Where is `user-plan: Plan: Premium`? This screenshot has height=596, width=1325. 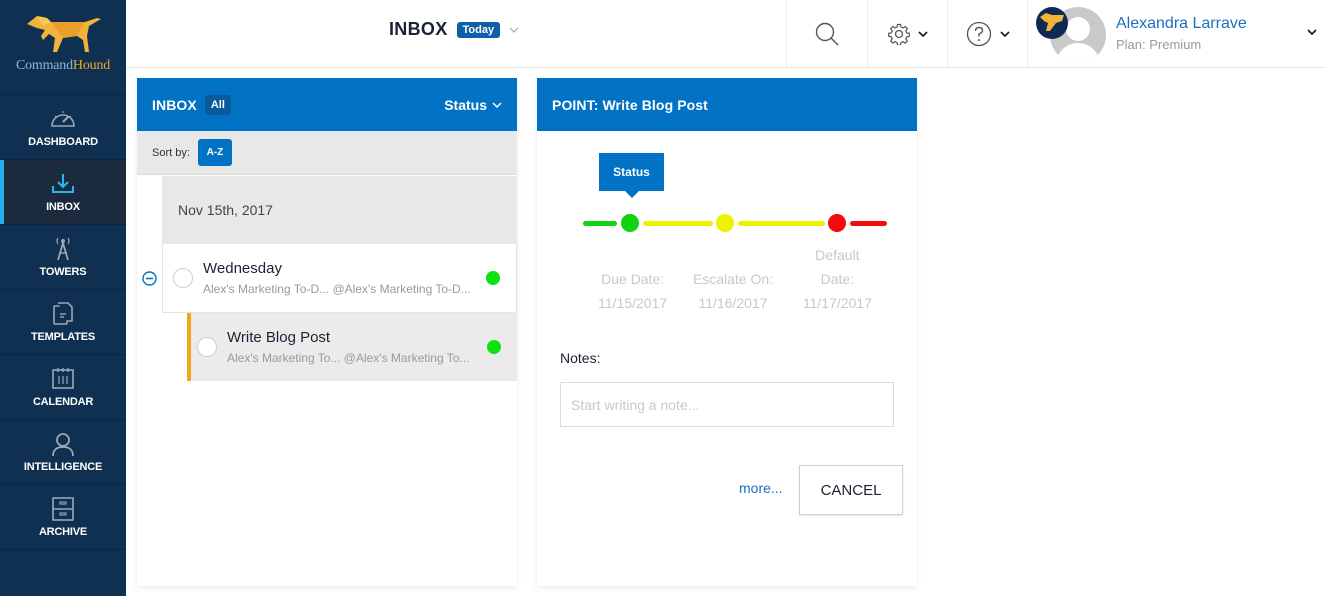 user-plan: Plan: Premium is located at coordinates (1159, 44).